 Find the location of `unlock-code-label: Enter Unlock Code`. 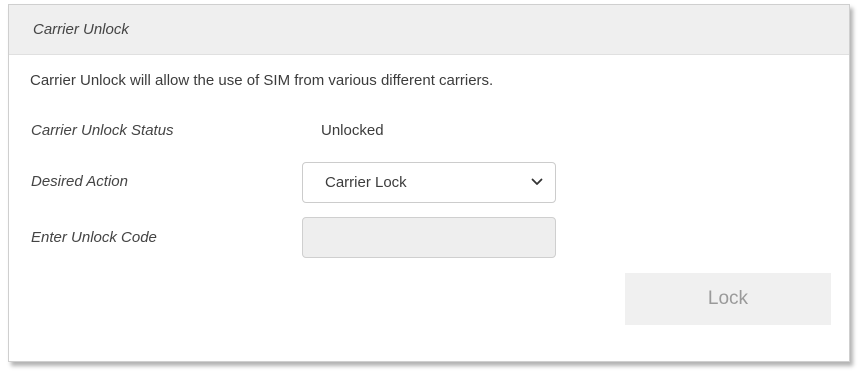

unlock-code-label: Enter Unlock Code is located at coordinates (94, 237).